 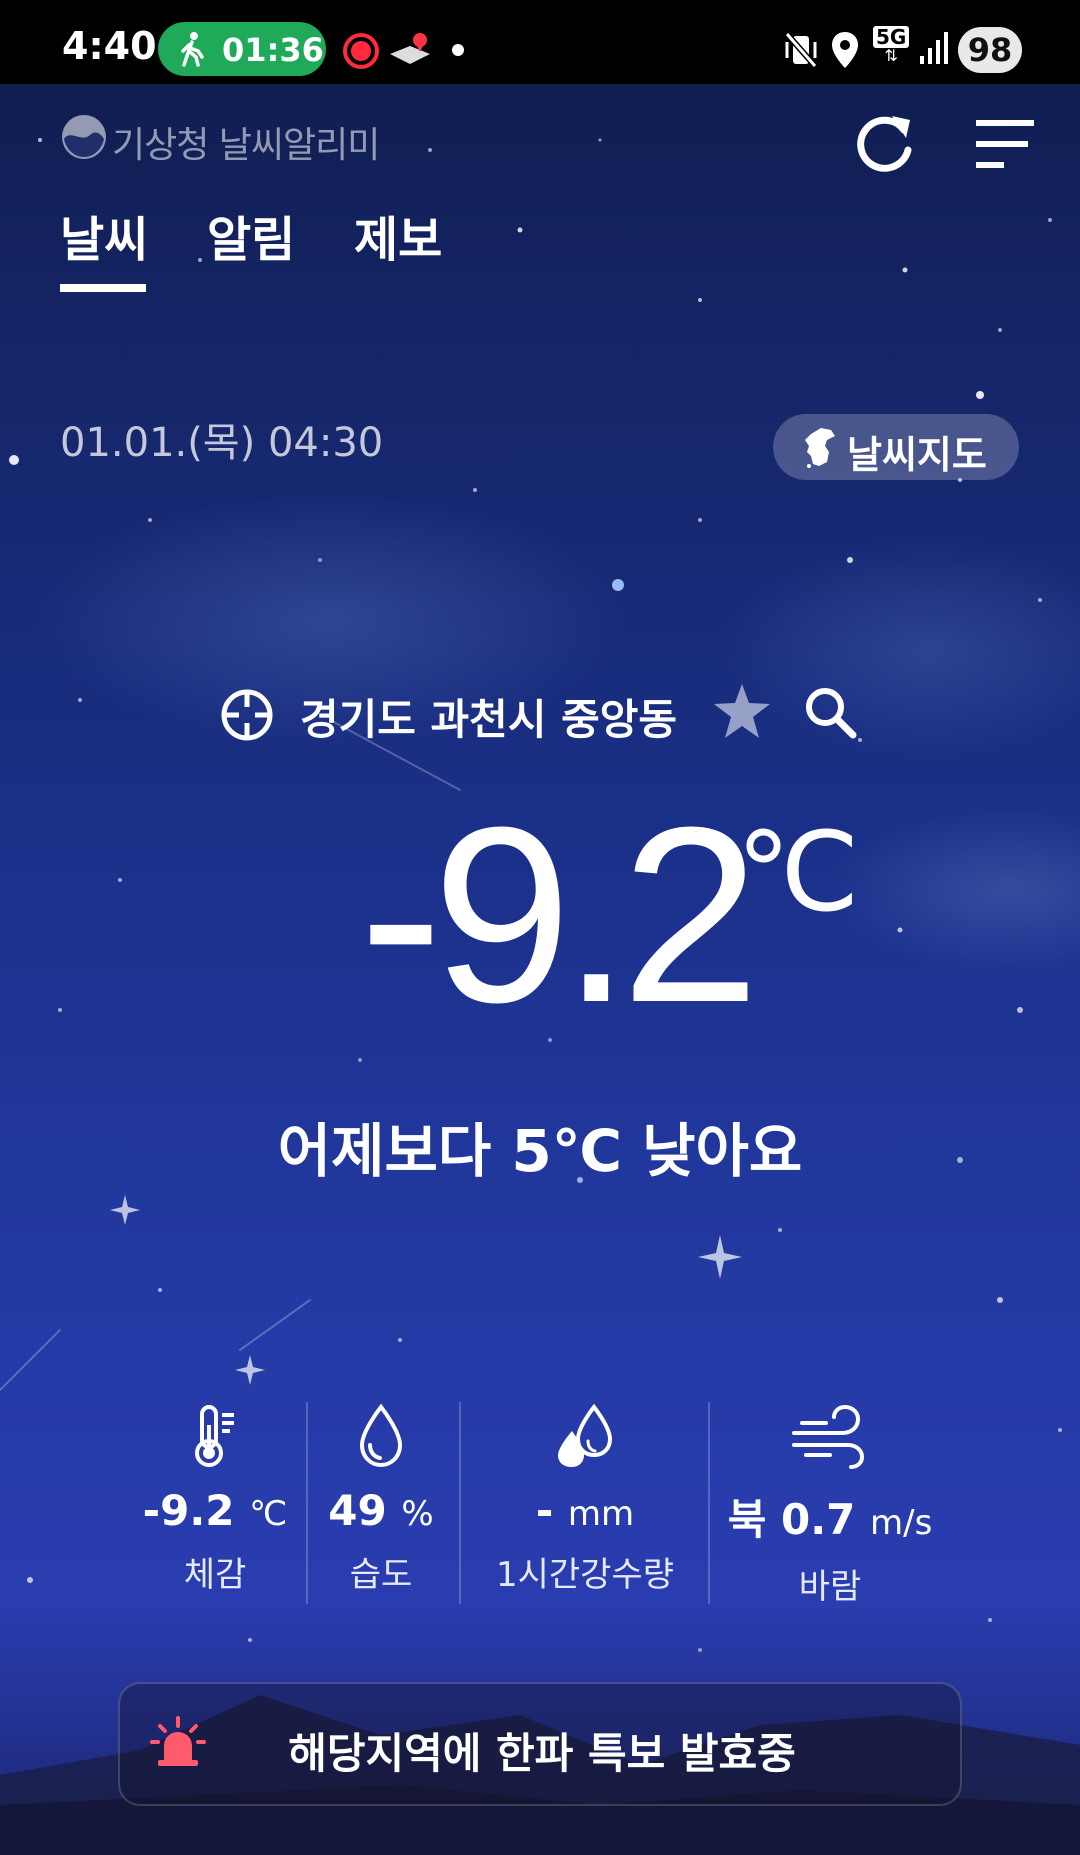 What do you see at coordinates (188, 1510) in the screenshot?
I see `feels-like-value: -9.2` at bounding box center [188, 1510].